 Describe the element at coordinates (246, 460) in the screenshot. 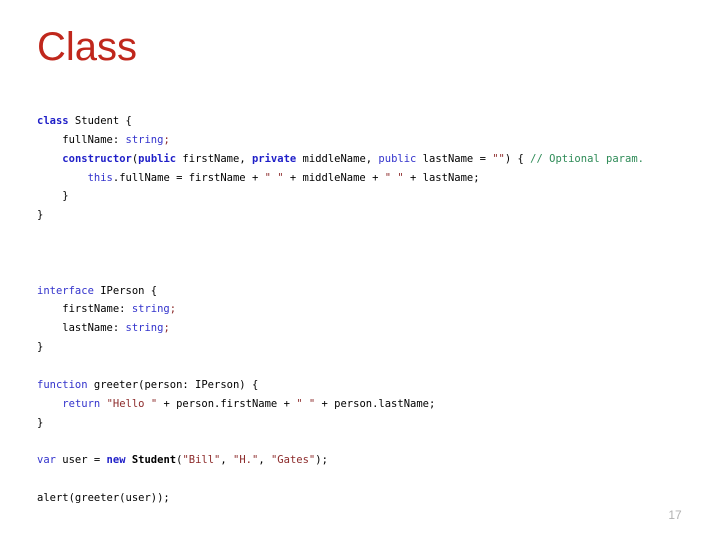

I see `code-token: "H."` at that location.